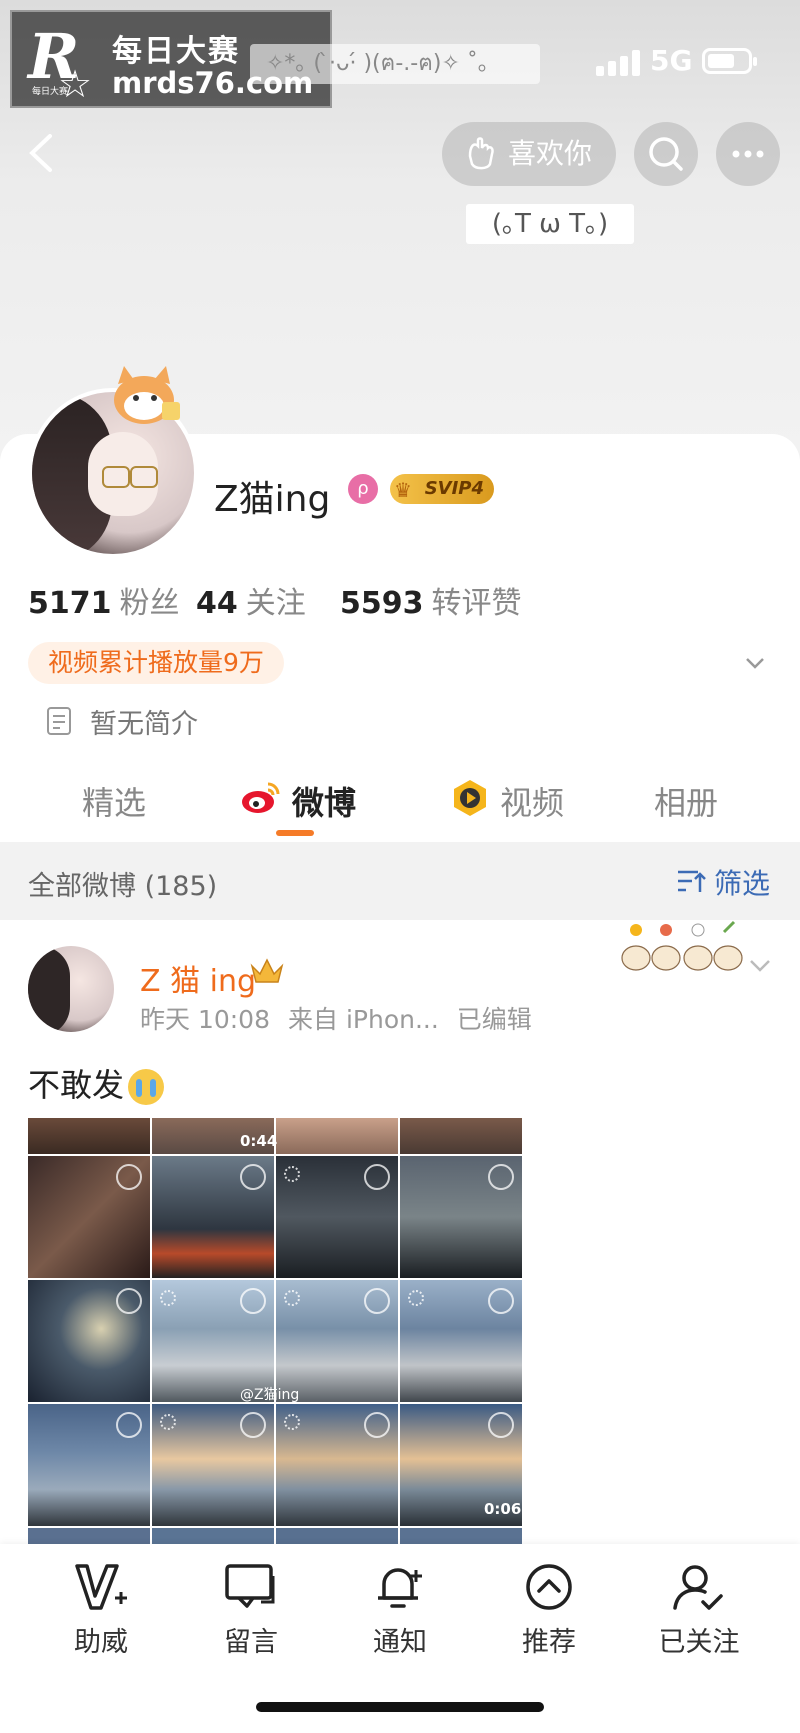 The width and height of the screenshot is (800, 1733). What do you see at coordinates (481, 153) in the screenshot?
I see `hand-heart-icon` at bounding box center [481, 153].